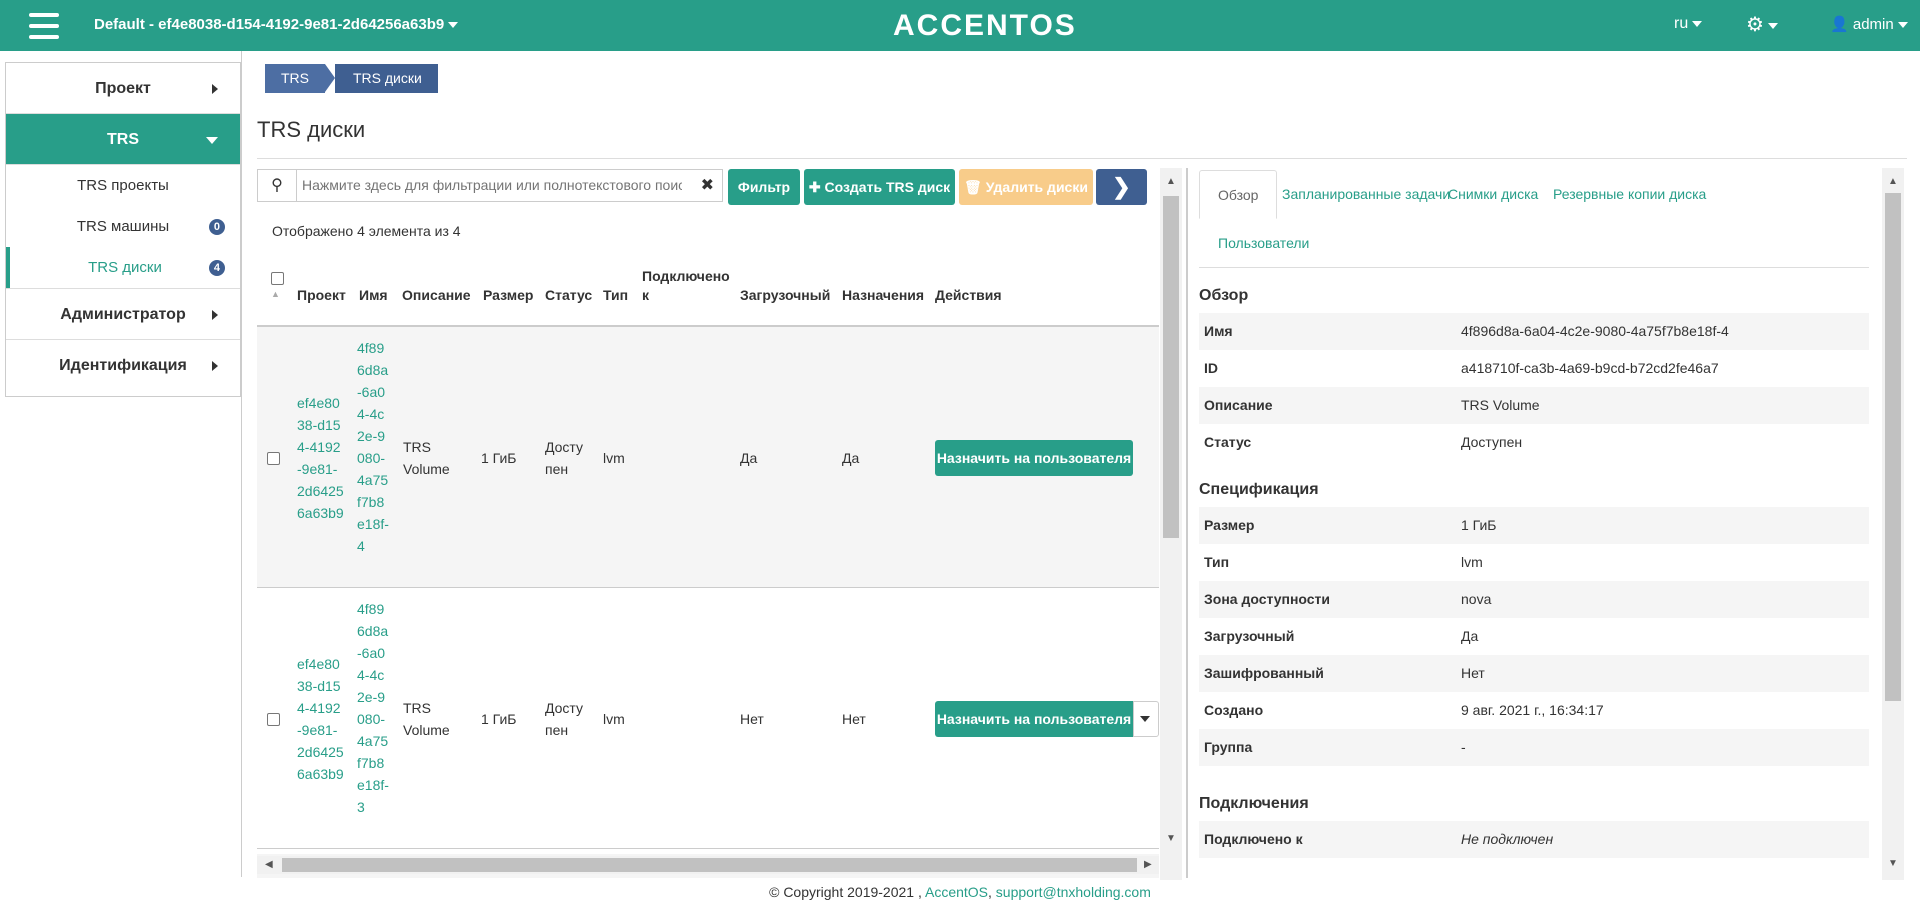 Image resolution: width=1920 pixels, height=905 pixels. I want to click on search-box: ⚲ ✖, so click(490, 185).